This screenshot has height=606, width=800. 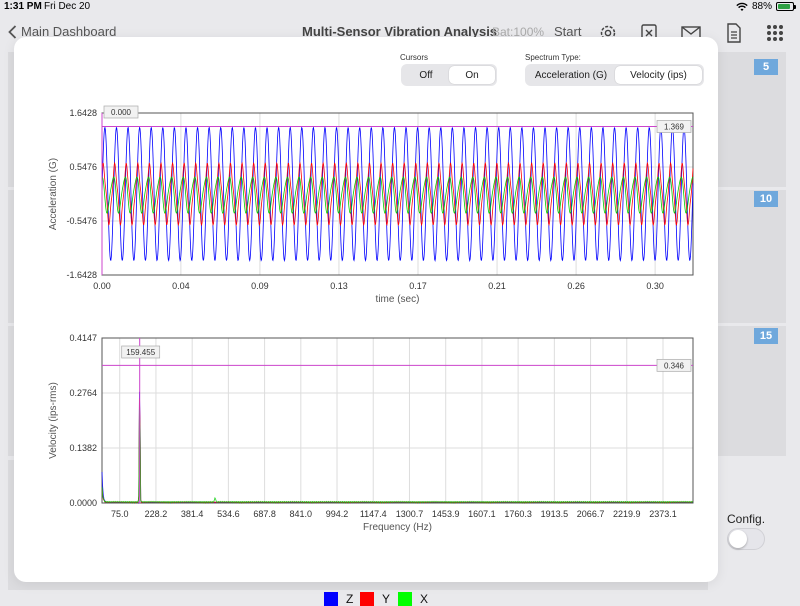 What do you see at coordinates (350, 599) in the screenshot?
I see `legend-label: Z` at bounding box center [350, 599].